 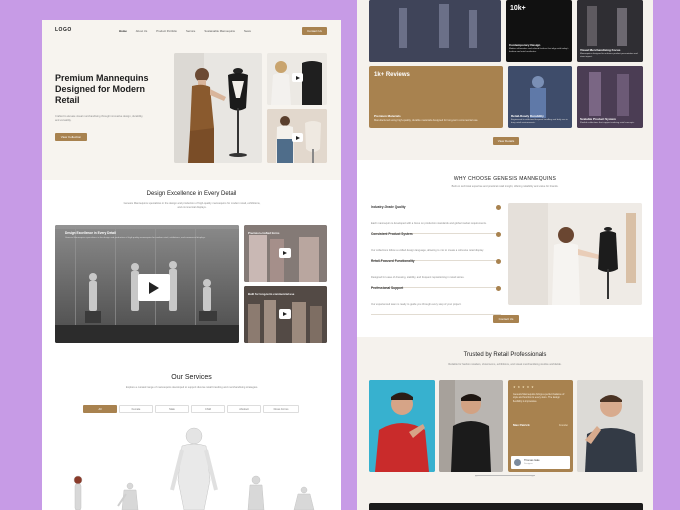 What do you see at coordinates (532, 460) in the screenshot?
I see `reviewer2-name: Thomas Gale` at bounding box center [532, 460].